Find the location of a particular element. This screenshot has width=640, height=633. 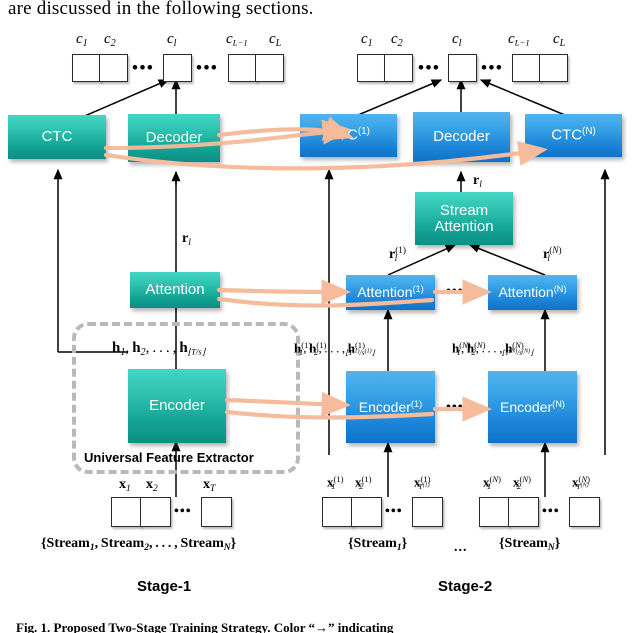

node-stage1-decoder: Decoder is located at coordinates (174, 138).